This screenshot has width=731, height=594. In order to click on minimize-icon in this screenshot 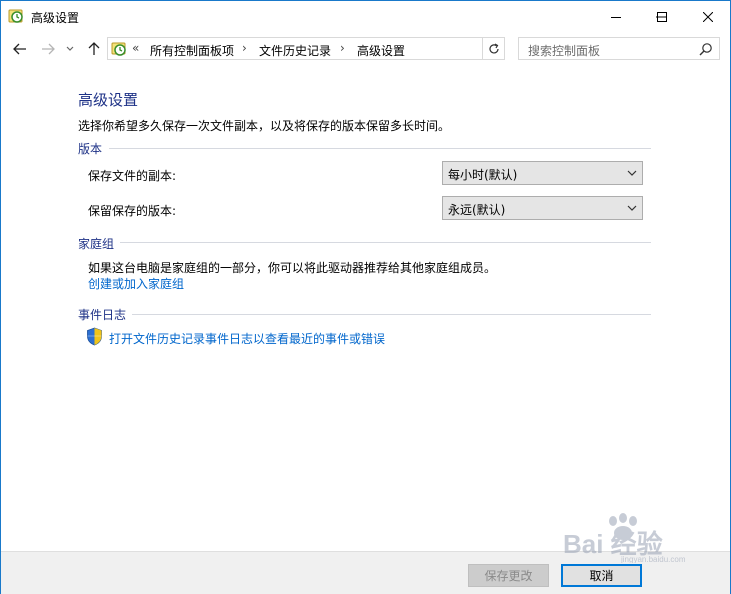, I will do `click(616, 17)`.